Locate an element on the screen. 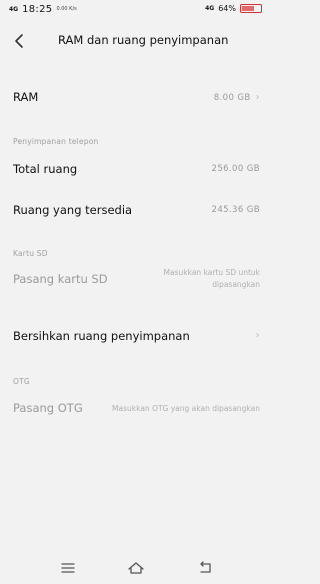  total-space-value: 256.00 GB is located at coordinates (235, 169).